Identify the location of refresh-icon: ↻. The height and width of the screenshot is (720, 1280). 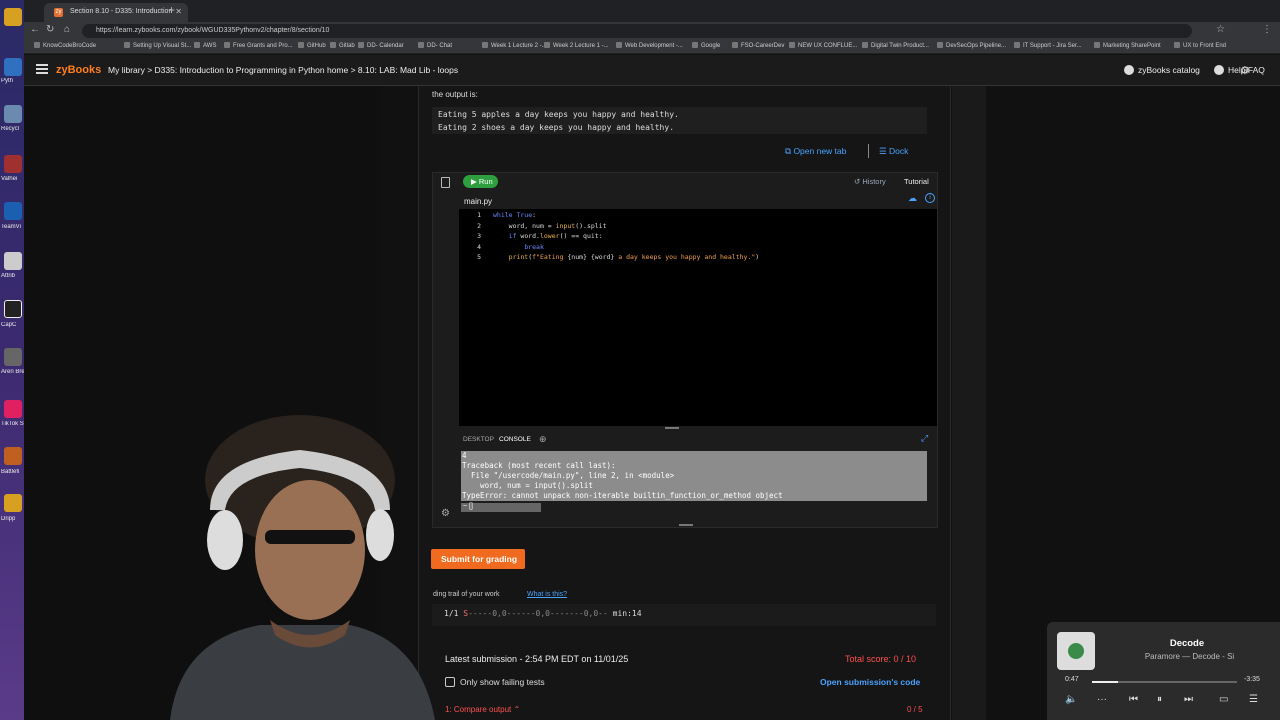
(50, 29).